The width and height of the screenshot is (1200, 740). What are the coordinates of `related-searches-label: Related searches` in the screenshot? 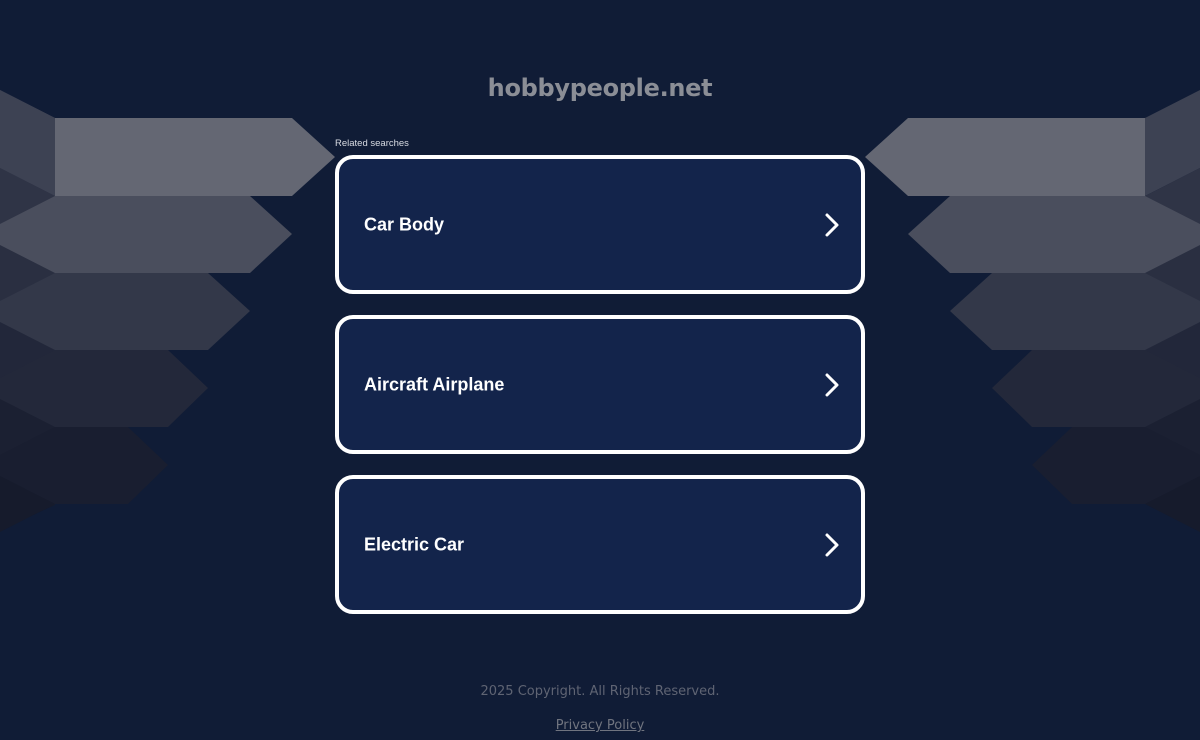 It's located at (372, 143).